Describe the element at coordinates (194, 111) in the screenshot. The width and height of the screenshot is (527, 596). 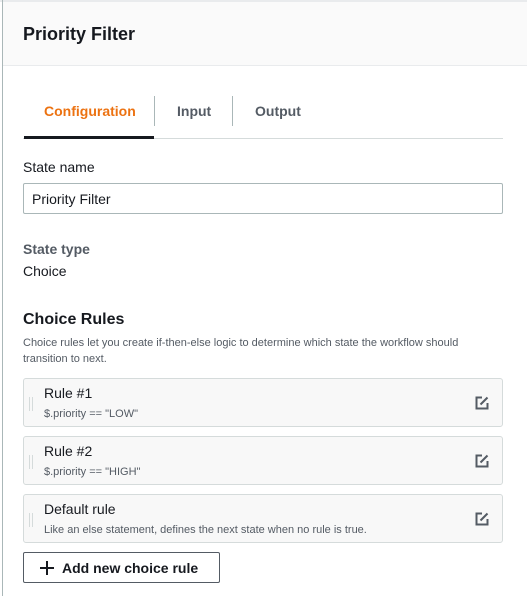
I see `tab-input: Input` at that location.